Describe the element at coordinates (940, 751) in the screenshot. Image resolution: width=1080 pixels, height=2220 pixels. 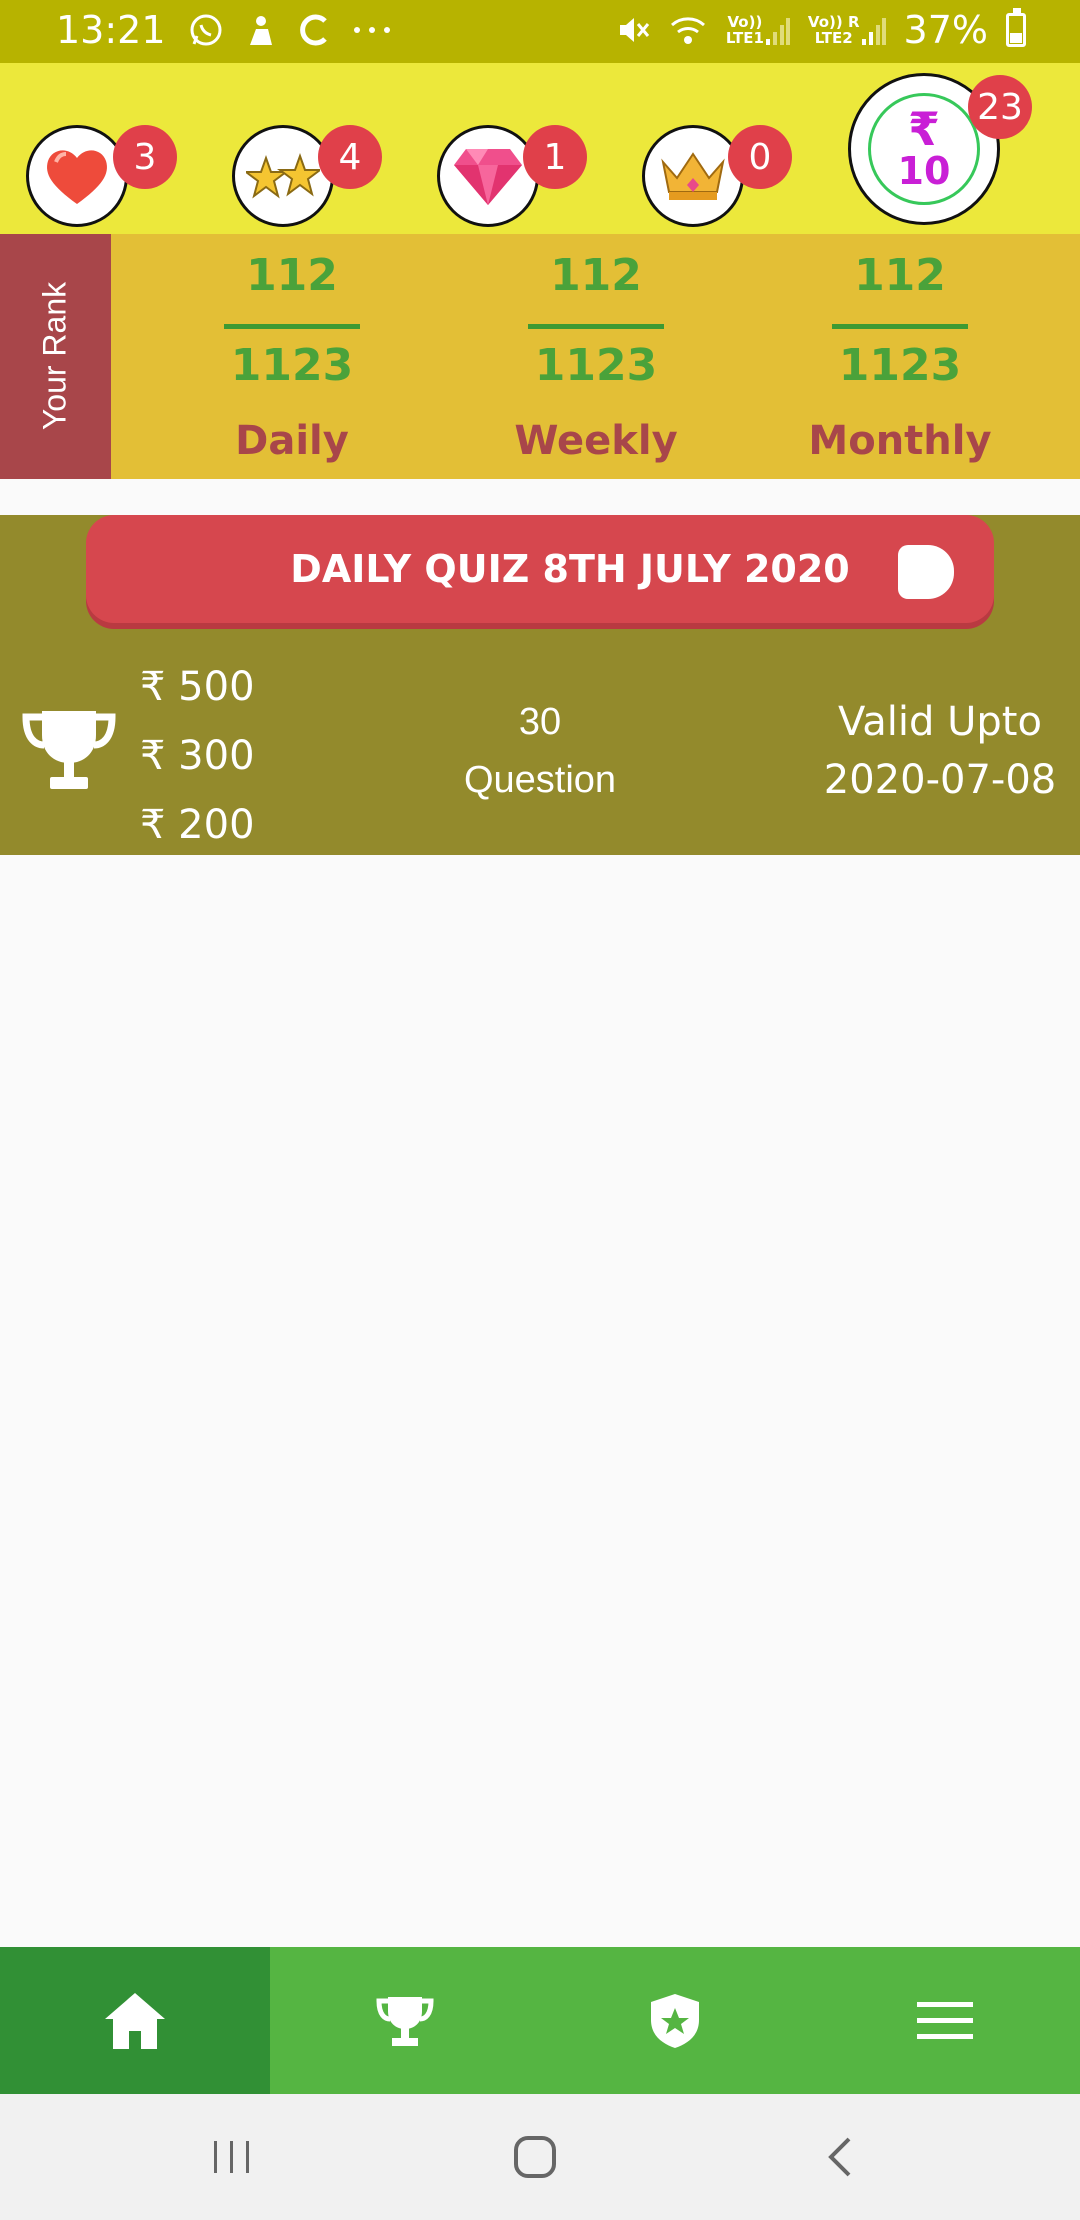
I see `validity-info: Valid Upto 2020-07-08` at that location.